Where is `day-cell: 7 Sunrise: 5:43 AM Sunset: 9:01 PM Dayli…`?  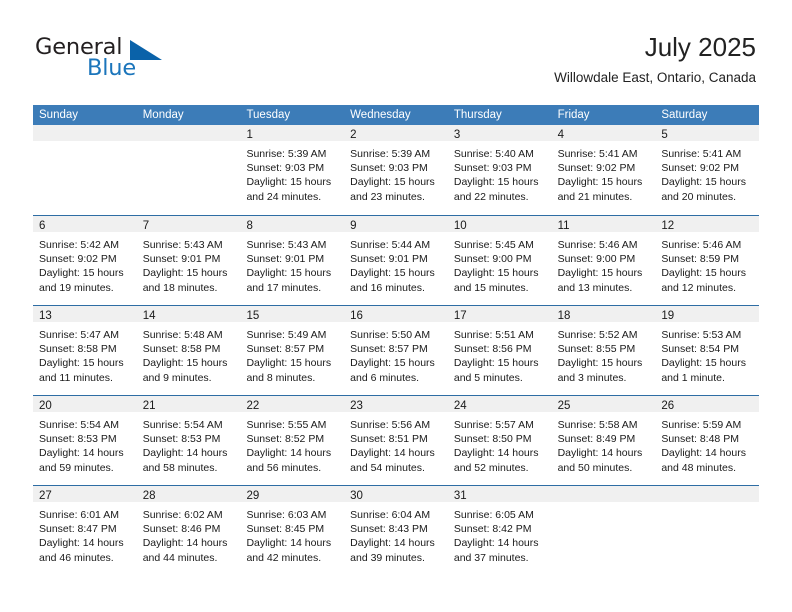
day-cell: 7 Sunrise: 5:43 AM Sunset: 9:01 PM Dayli… is located at coordinates (188, 260).